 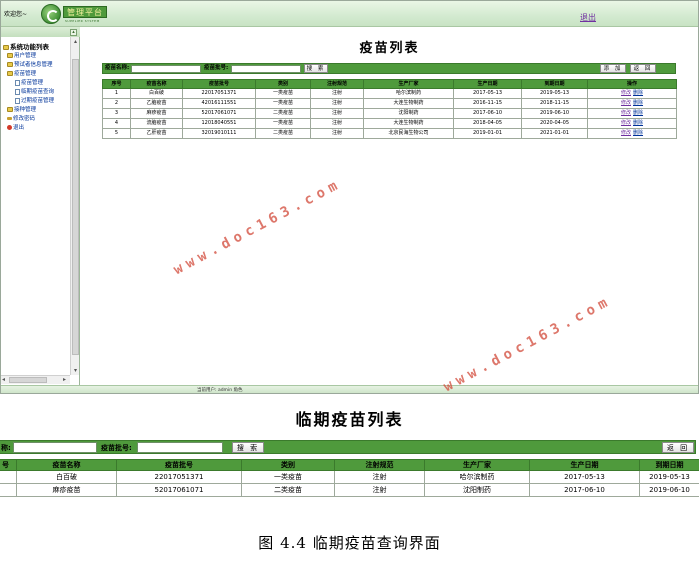 What do you see at coordinates (36, 119) in the screenshot?
I see `sidebar-item: 修改密码` at bounding box center [36, 119].